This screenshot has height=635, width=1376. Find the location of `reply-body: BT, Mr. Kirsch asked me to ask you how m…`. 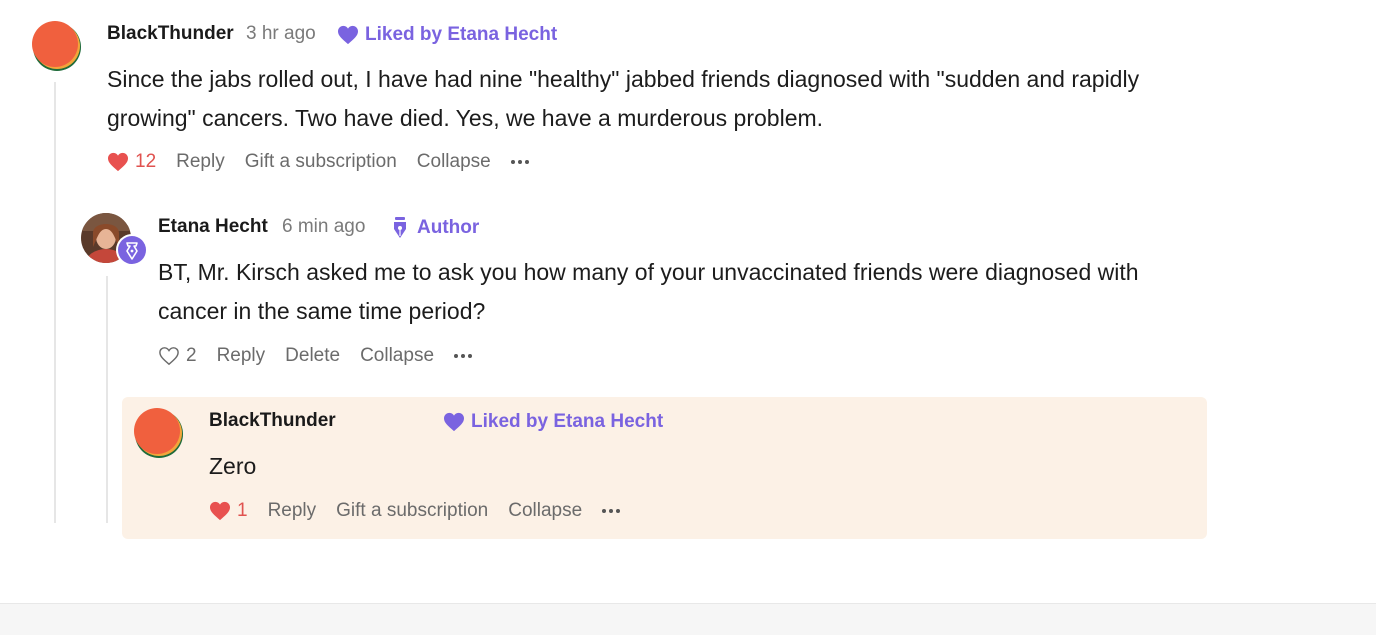

reply-body: BT, Mr. Kirsch asked me to ask you how m… is located at coordinates (648, 291).